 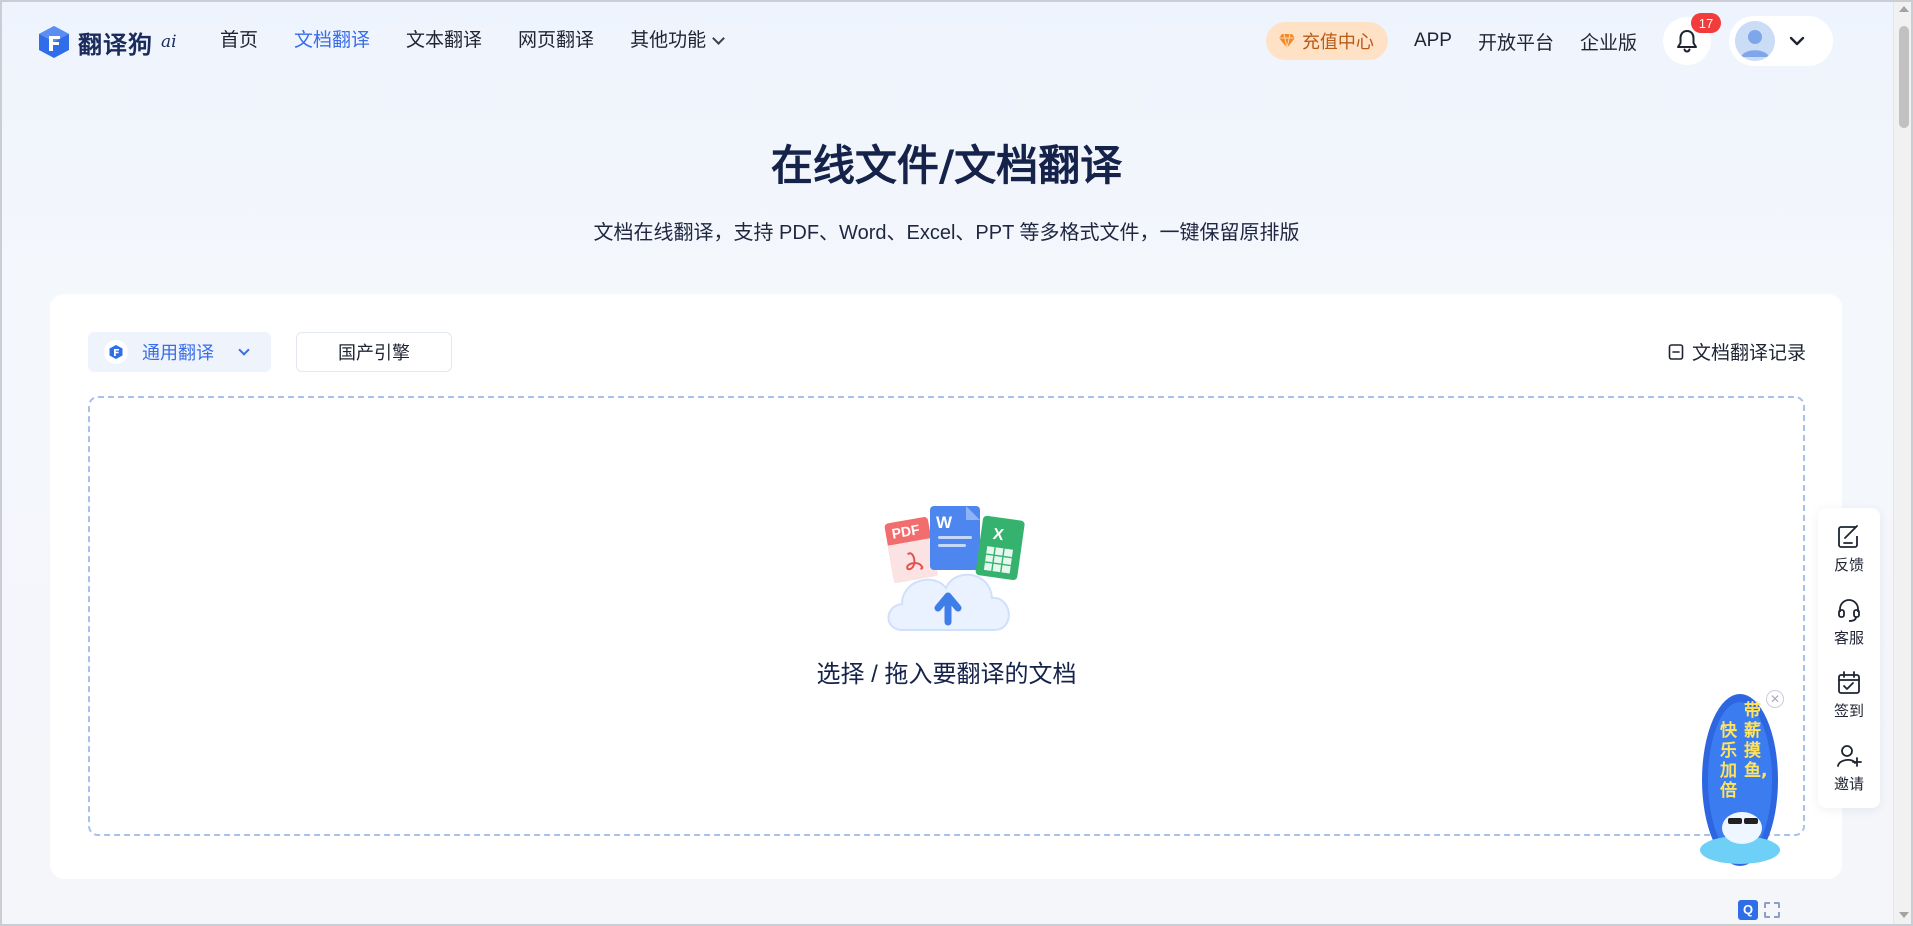 I want to click on promo-banner: 带薪摸鱼, 快乐加倍, so click(x=1740, y=783).